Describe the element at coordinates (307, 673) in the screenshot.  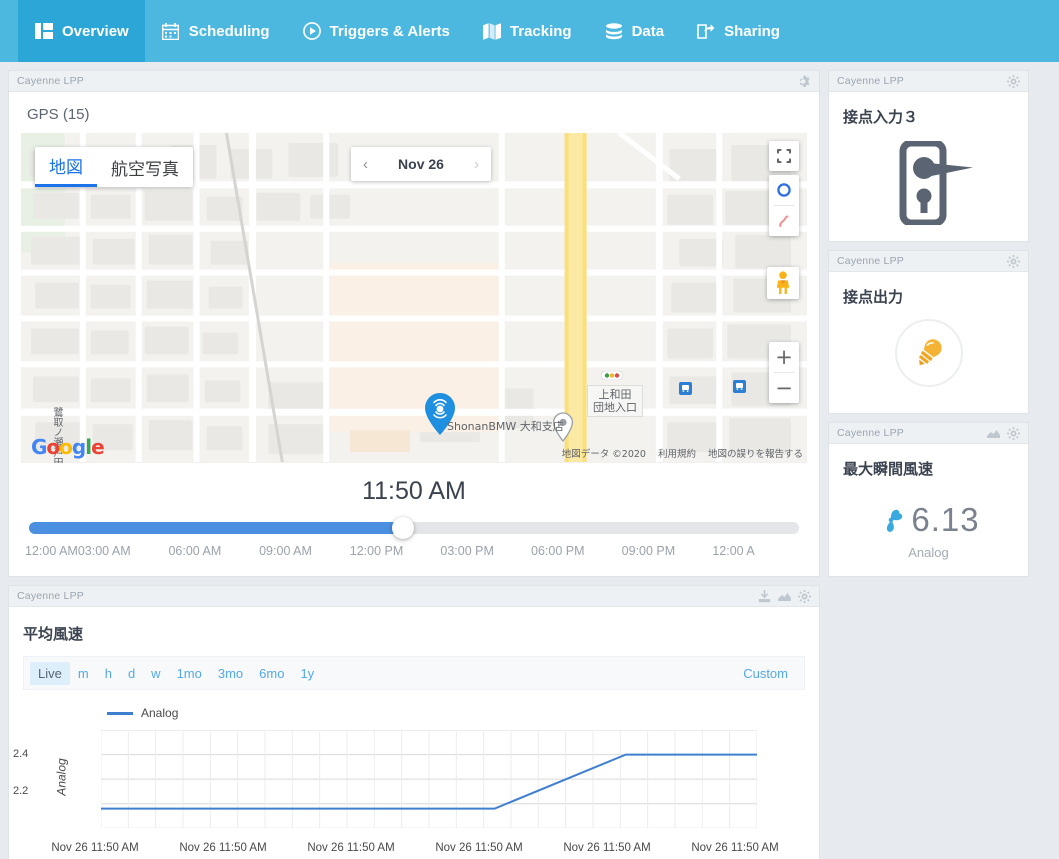
I see `range-1y: 1y` at that location.